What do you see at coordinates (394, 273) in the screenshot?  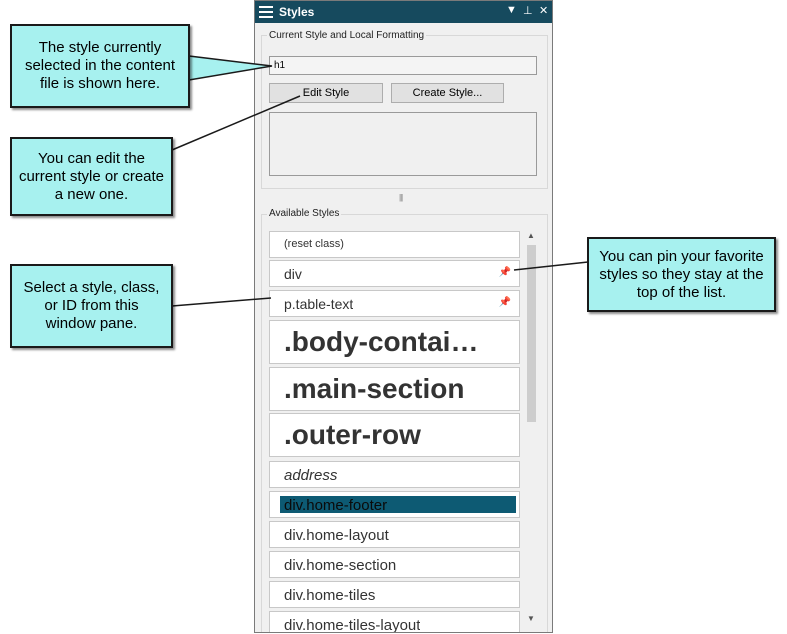 I see `list-item: div 📌` at bounding box center [394, 273].